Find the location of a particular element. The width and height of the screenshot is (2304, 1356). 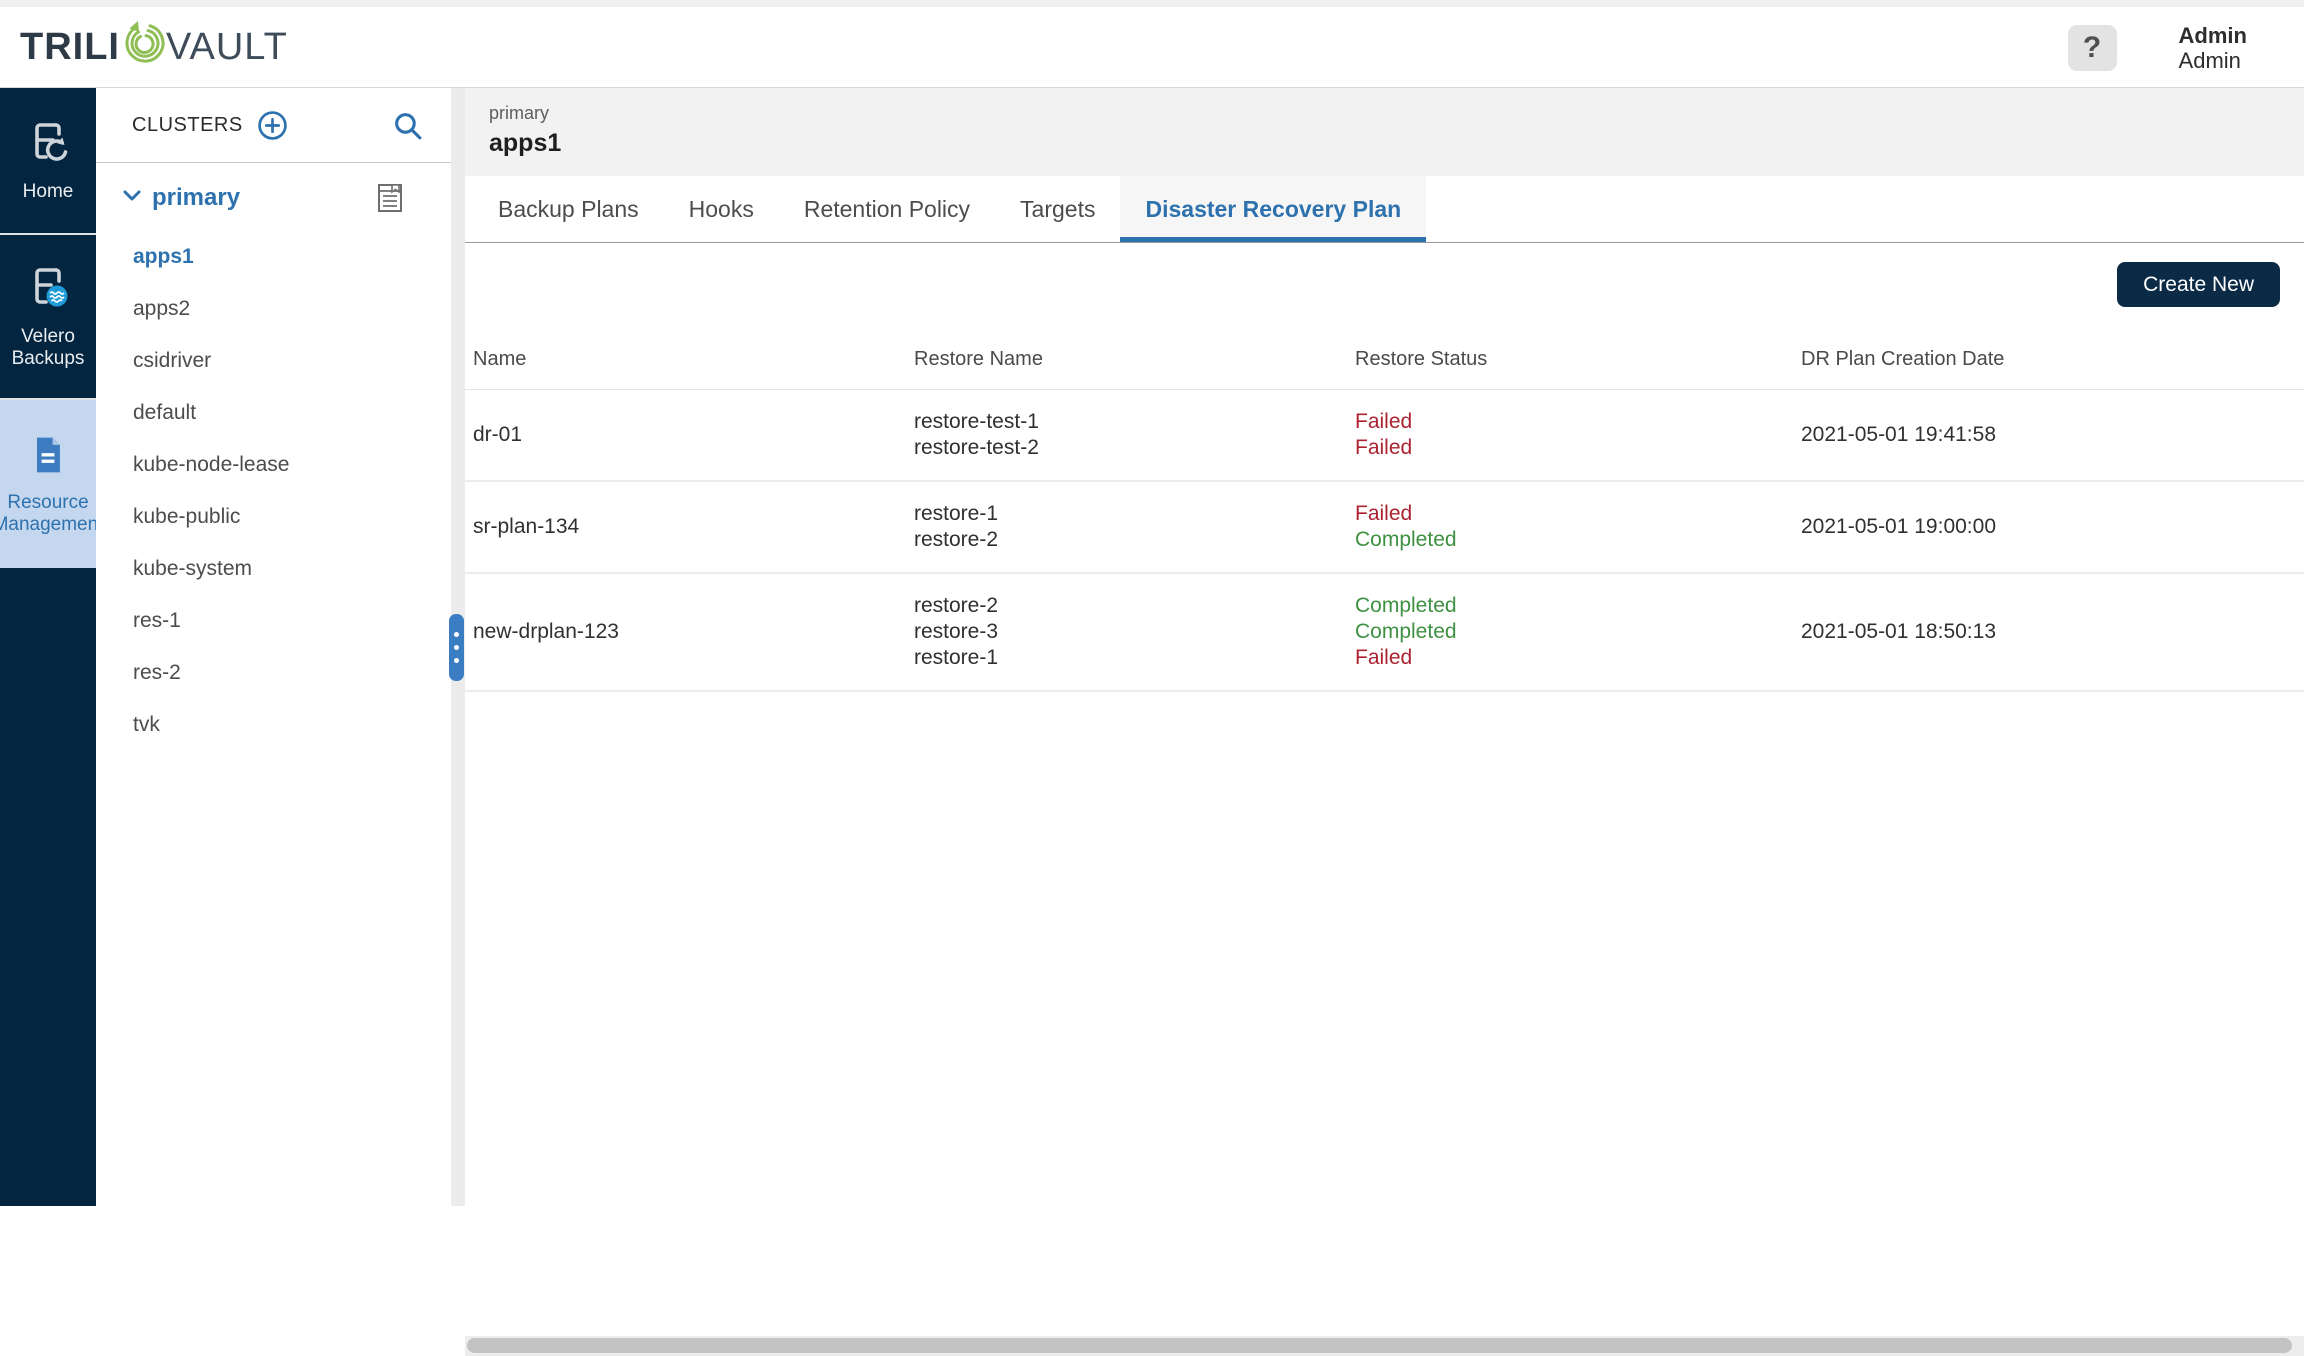

user-menu: Admin Admin is located at coordinates (2213, 48).